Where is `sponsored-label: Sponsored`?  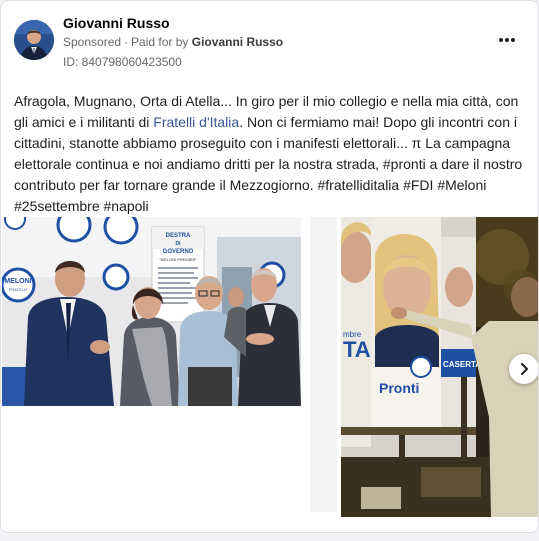 sponsored-label: Sponsored is located at coordinates (92, 42).